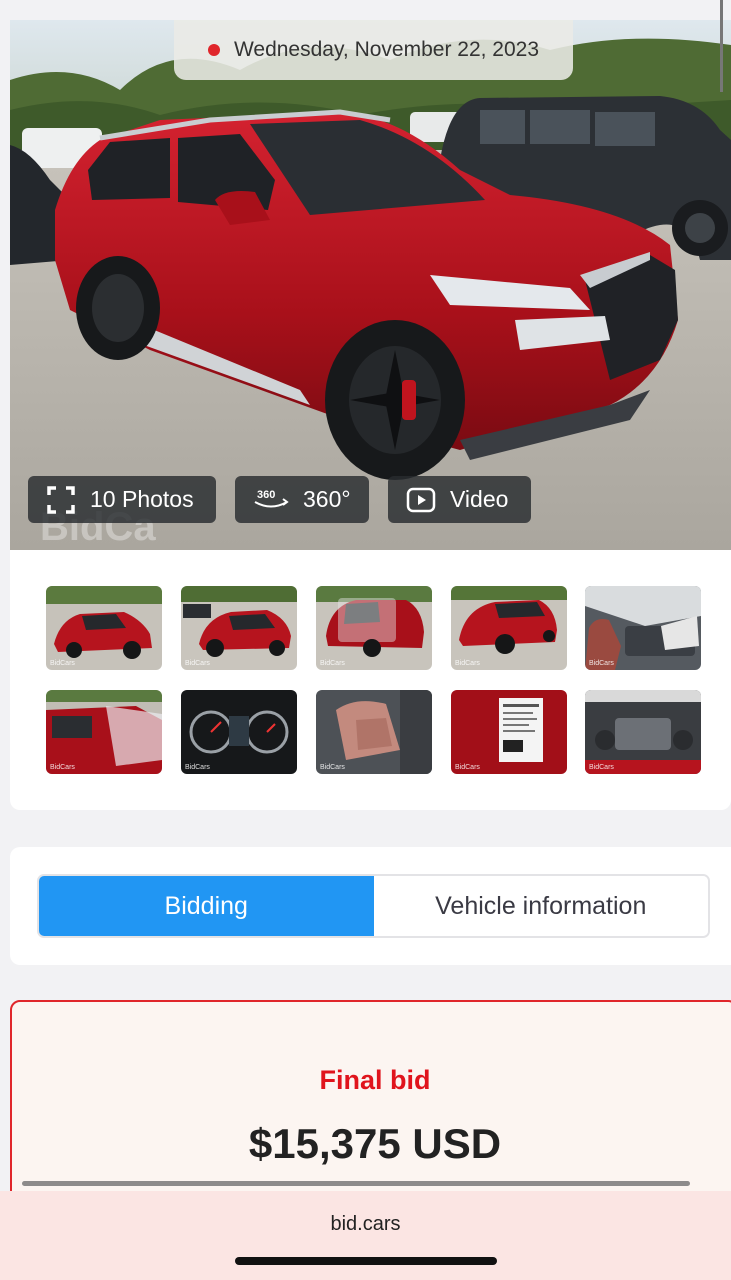 This screenshot has width=731, height=1280. Describe the element at coordinates (375, 1143) in the screenshot. I see `final-bid-value: $15,375 USD` at that location.